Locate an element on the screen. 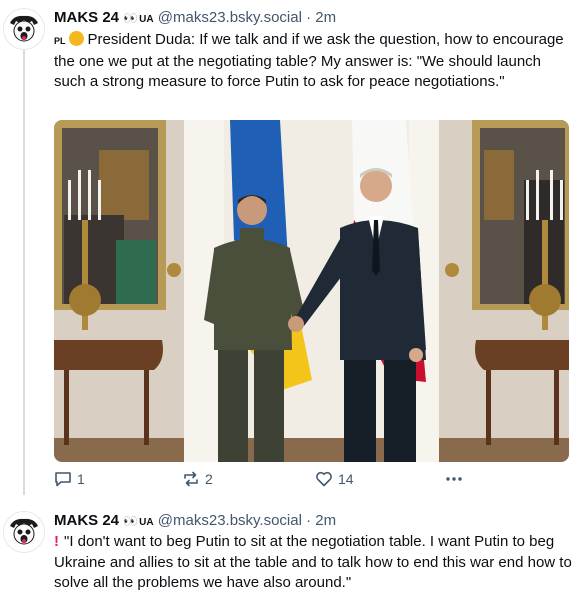 The width and height of the screenshot is (579, 600). reply-count: 1 is located at coordinates (81, 479).